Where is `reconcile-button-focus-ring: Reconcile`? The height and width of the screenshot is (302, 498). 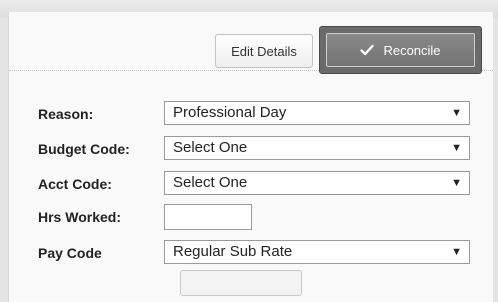
reconcile-button-focus-ring: Reconcile is located at coordinates (400, 50).